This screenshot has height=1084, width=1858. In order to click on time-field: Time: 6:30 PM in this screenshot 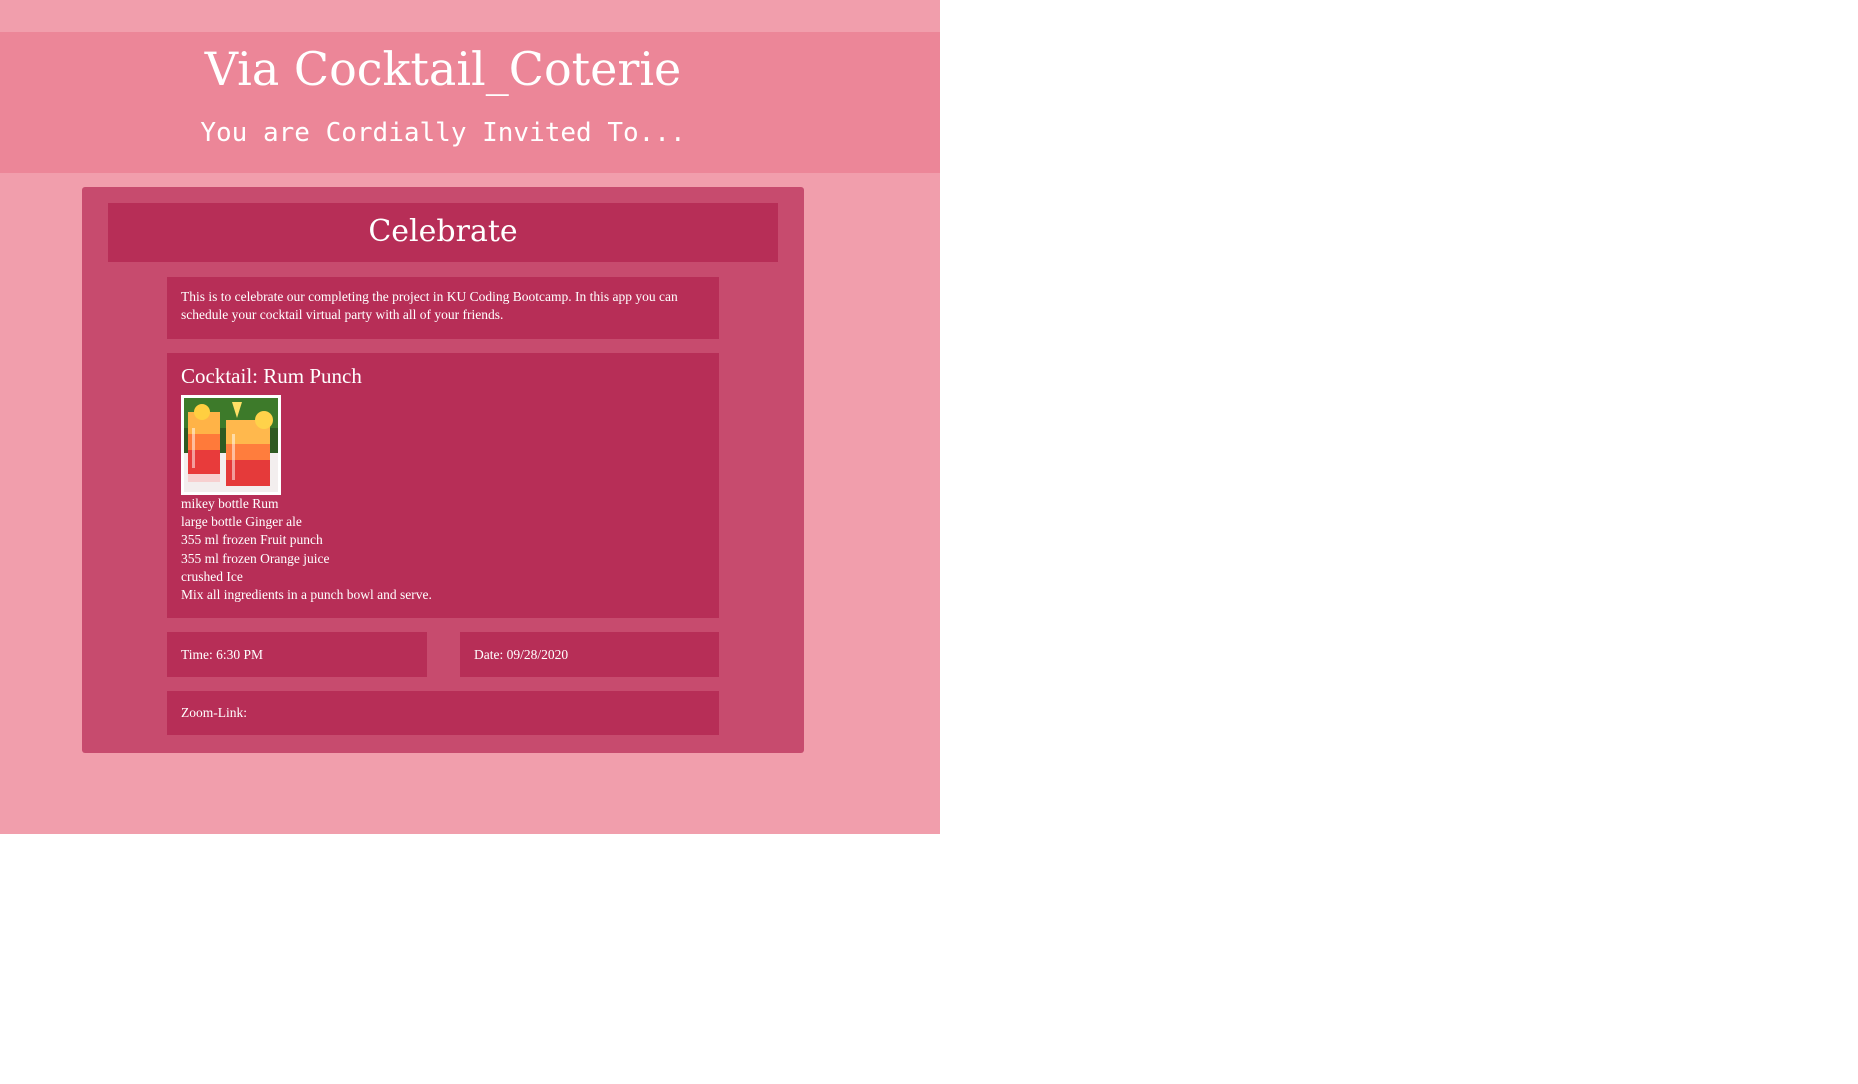, I will do `click(297, 654)`.